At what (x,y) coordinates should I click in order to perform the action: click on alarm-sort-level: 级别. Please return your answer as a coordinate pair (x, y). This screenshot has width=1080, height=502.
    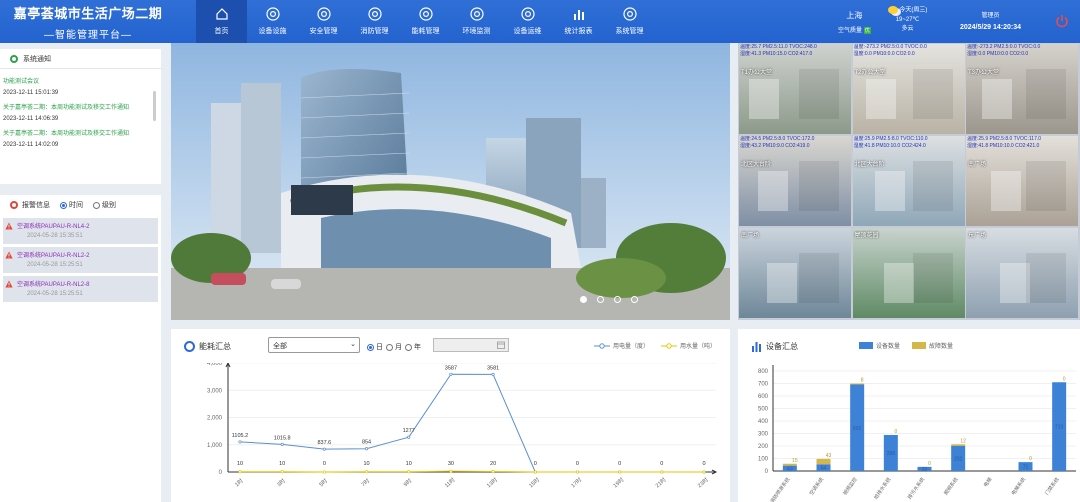
    Looking at the image, I should click on (104, 205).